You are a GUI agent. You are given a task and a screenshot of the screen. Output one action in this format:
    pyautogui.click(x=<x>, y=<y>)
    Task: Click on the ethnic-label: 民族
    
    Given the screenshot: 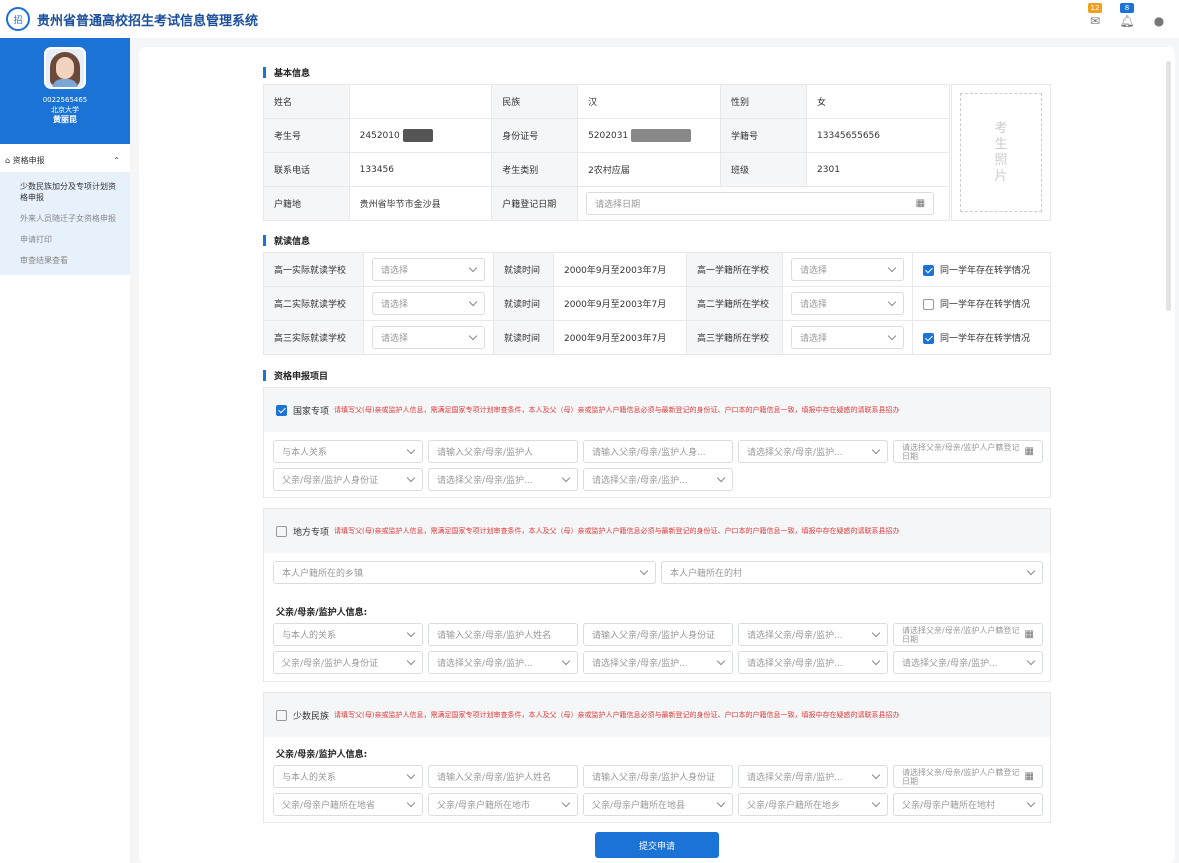 What is the action you would take?
    pyautogui.click(x=535, y=101)
    